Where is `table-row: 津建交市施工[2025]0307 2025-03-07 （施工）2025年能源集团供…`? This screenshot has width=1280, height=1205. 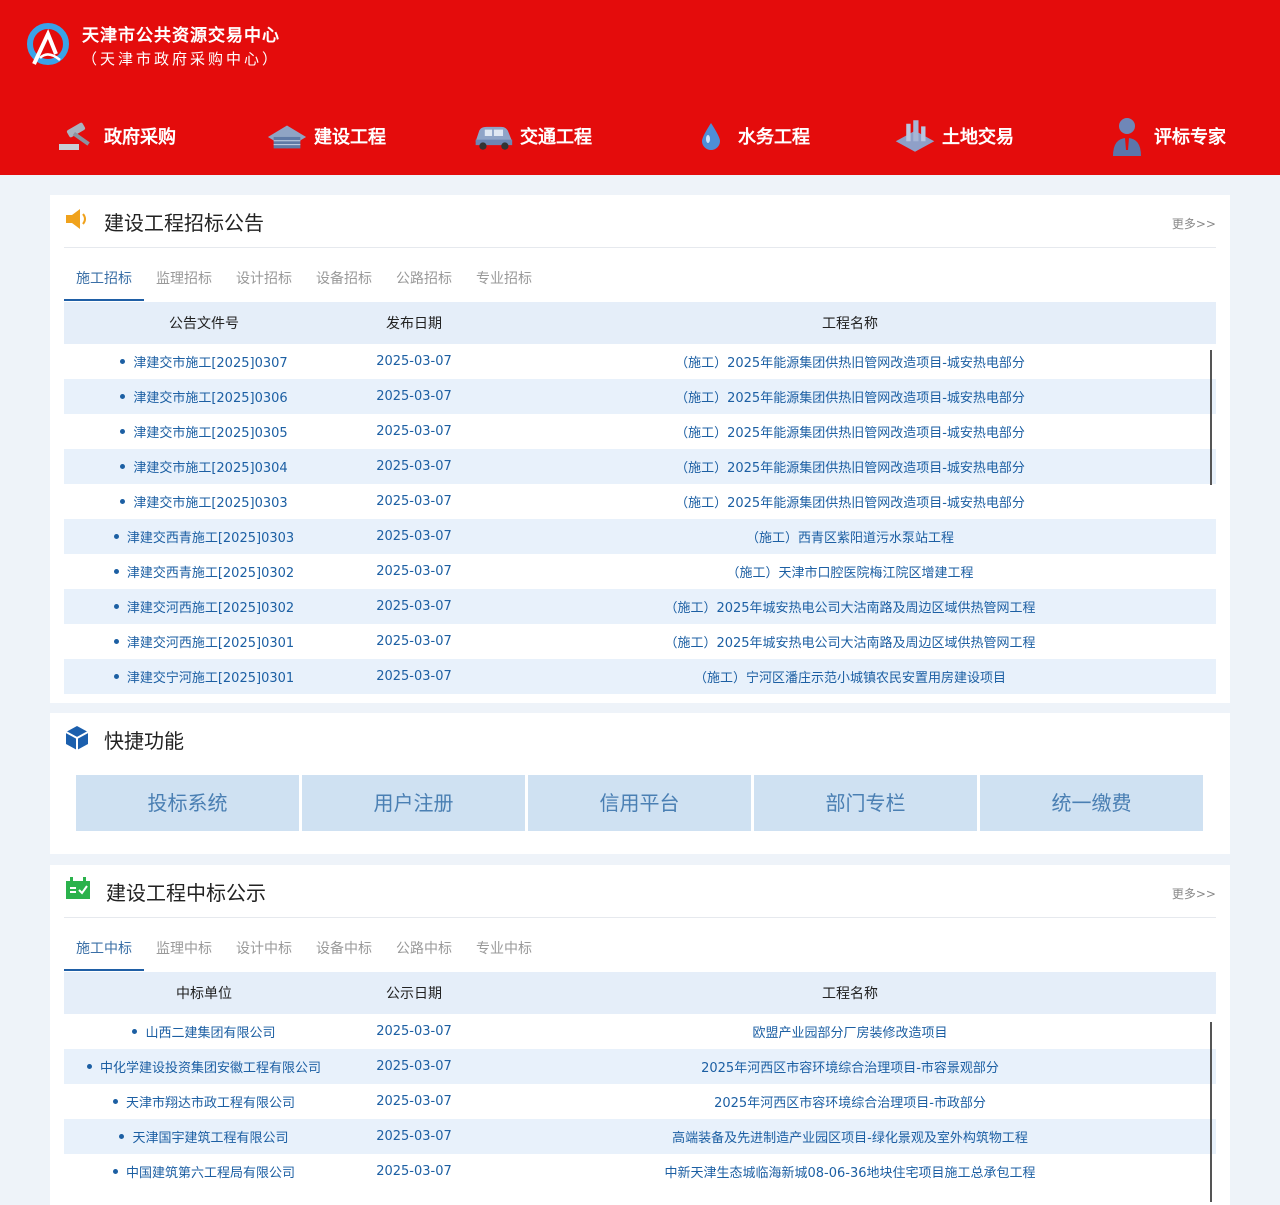 table-row: 津建交市施工[2025]0307 2025-03-07 （施工）2025年能源集团供… is located at coordinates (640, 361).